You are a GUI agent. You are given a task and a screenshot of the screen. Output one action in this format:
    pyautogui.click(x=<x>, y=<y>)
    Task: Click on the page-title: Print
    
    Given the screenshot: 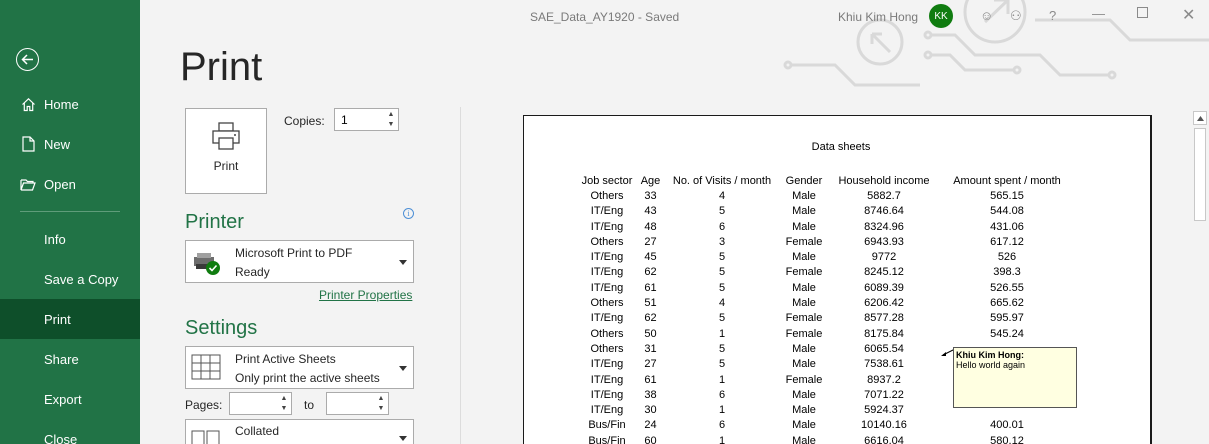 What is the action you would take?
    pyautogui.click(x=221, y=67)
    